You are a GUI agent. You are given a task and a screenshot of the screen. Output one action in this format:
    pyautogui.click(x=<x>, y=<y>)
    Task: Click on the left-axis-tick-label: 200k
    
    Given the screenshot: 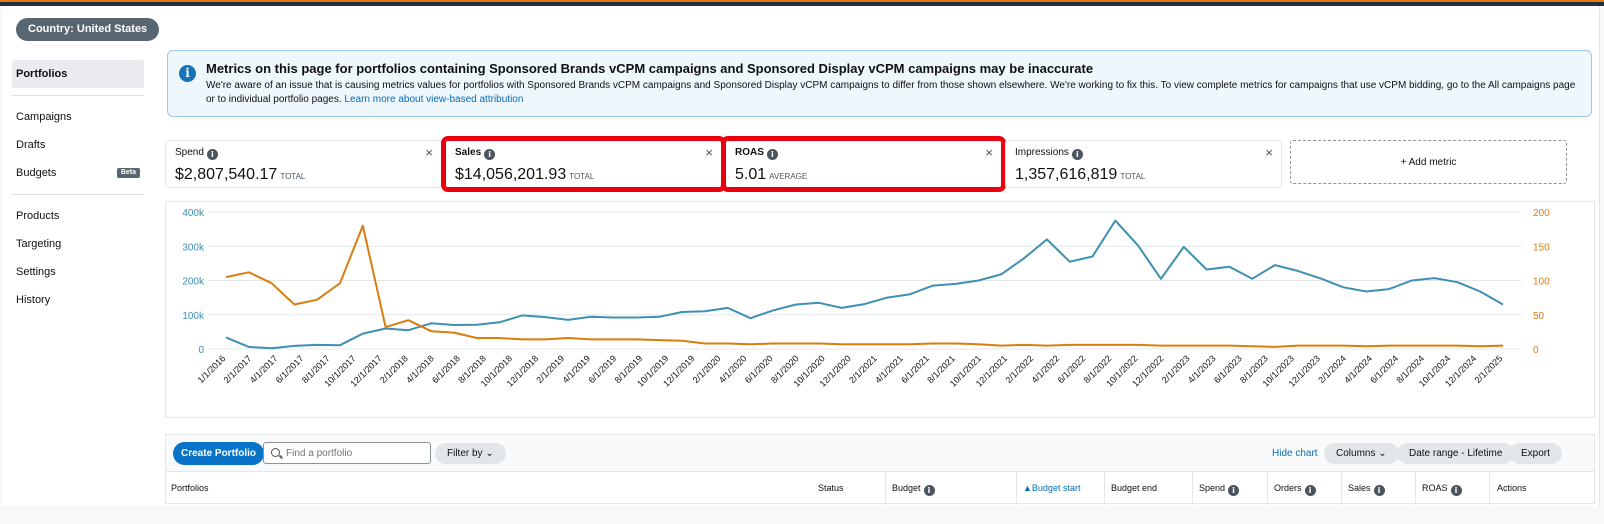 What is the action you would take?
    pyautogui.click(x=193, y=282)
    